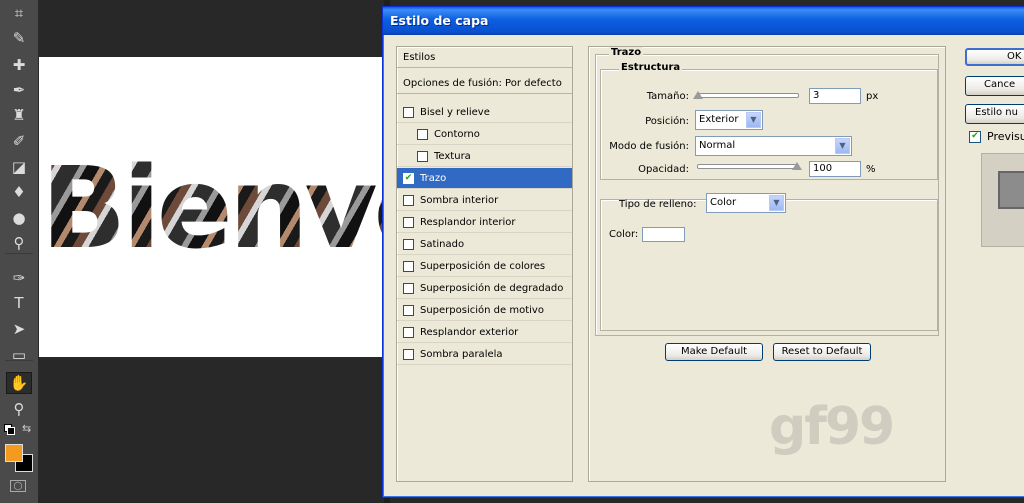  Describe the element at coordinates (698, 95) in the screenshot. I see `size-slider-thumb` at that location.